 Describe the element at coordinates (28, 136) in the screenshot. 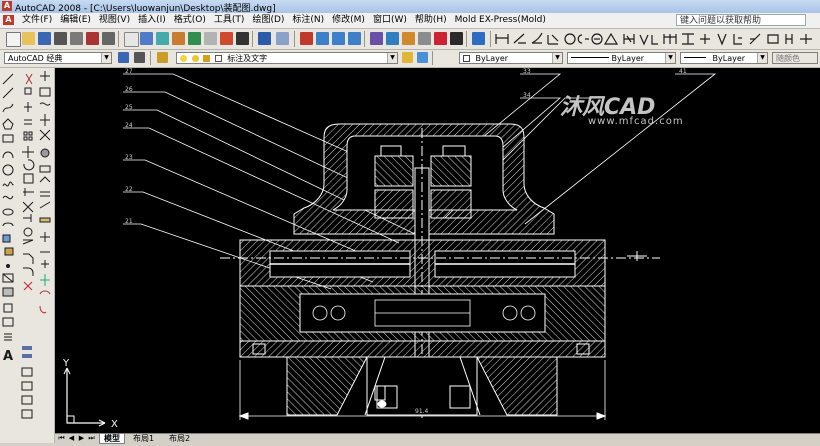

I see `array-icon` at that location.